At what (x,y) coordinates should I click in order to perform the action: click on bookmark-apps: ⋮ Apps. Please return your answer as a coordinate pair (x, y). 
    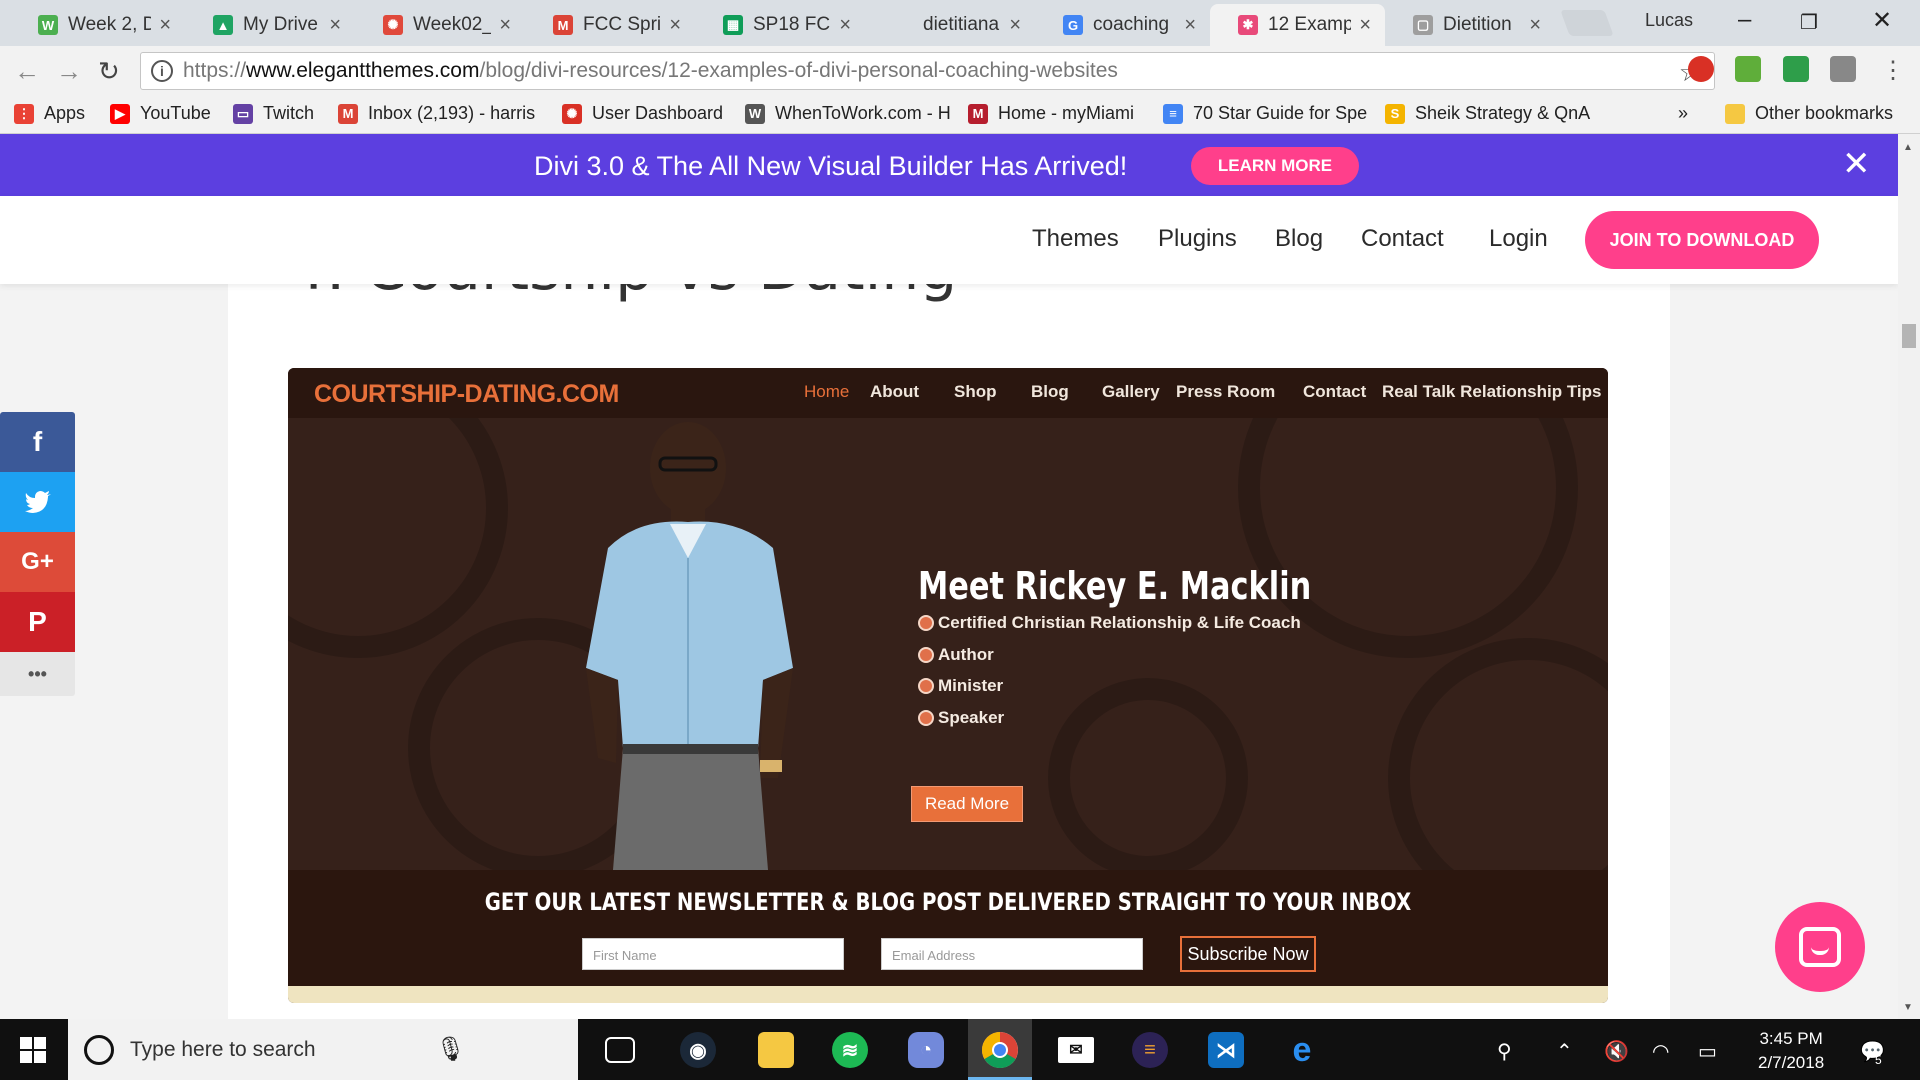
    Looking at the image, I should click on (49, 113).